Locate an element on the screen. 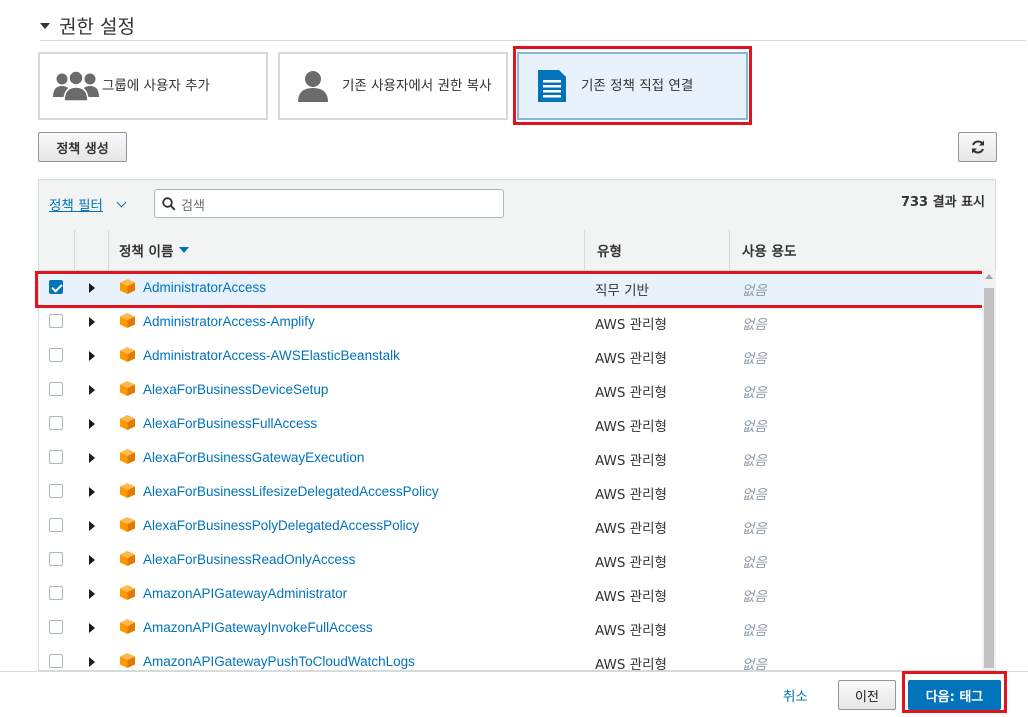 The image size is (1028, 717). scroll-up-arrow-icon is located at coordinates (989, 276).